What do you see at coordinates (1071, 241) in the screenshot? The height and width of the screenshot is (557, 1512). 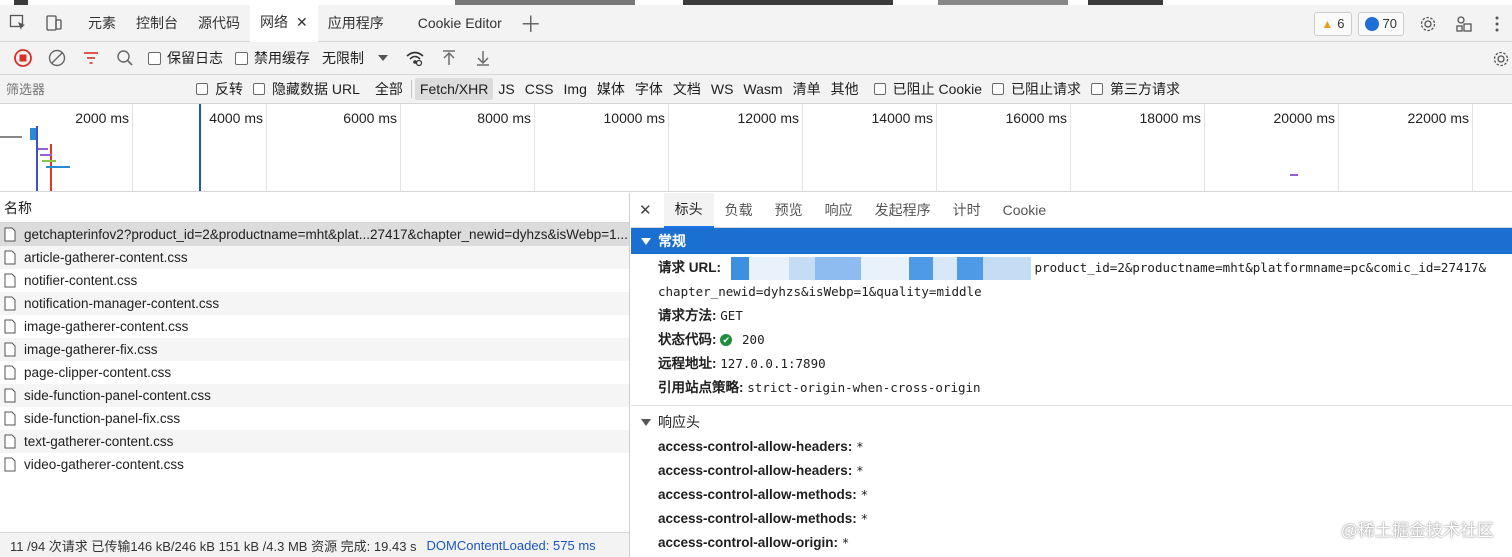 I see `general-section-header: 常规` at bounding box center [1071, 241].